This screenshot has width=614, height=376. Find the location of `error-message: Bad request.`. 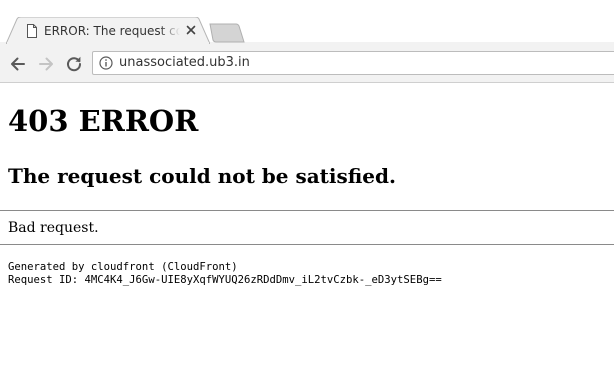

error-message: Bad request. is located at coordinates (53, 228).